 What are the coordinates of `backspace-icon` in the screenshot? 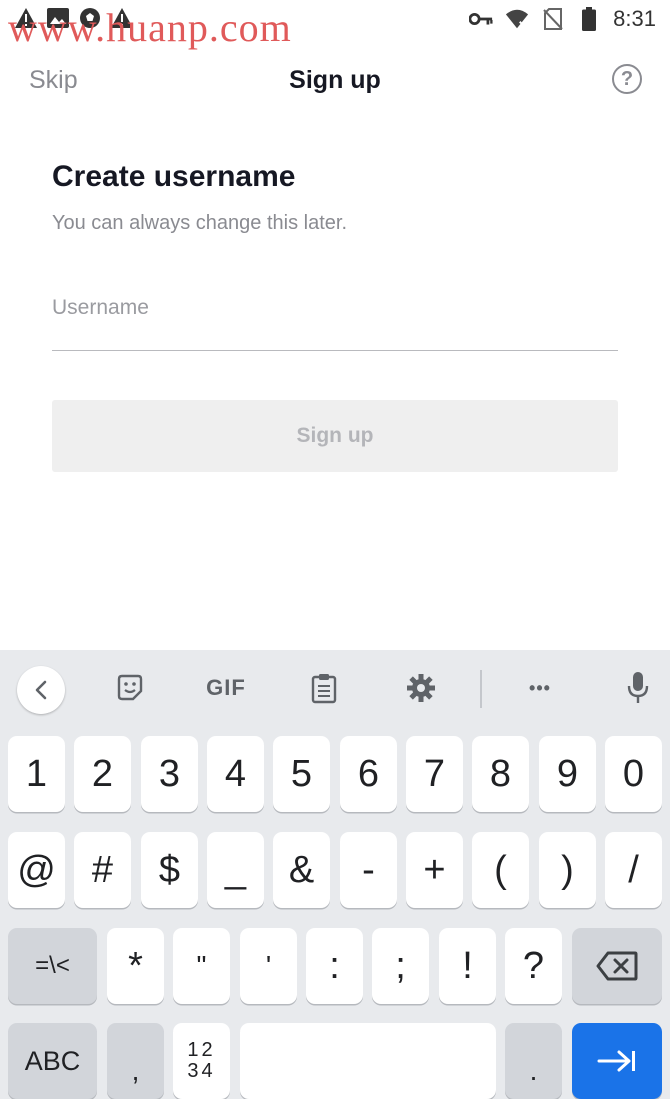 It's located at (617, 966).